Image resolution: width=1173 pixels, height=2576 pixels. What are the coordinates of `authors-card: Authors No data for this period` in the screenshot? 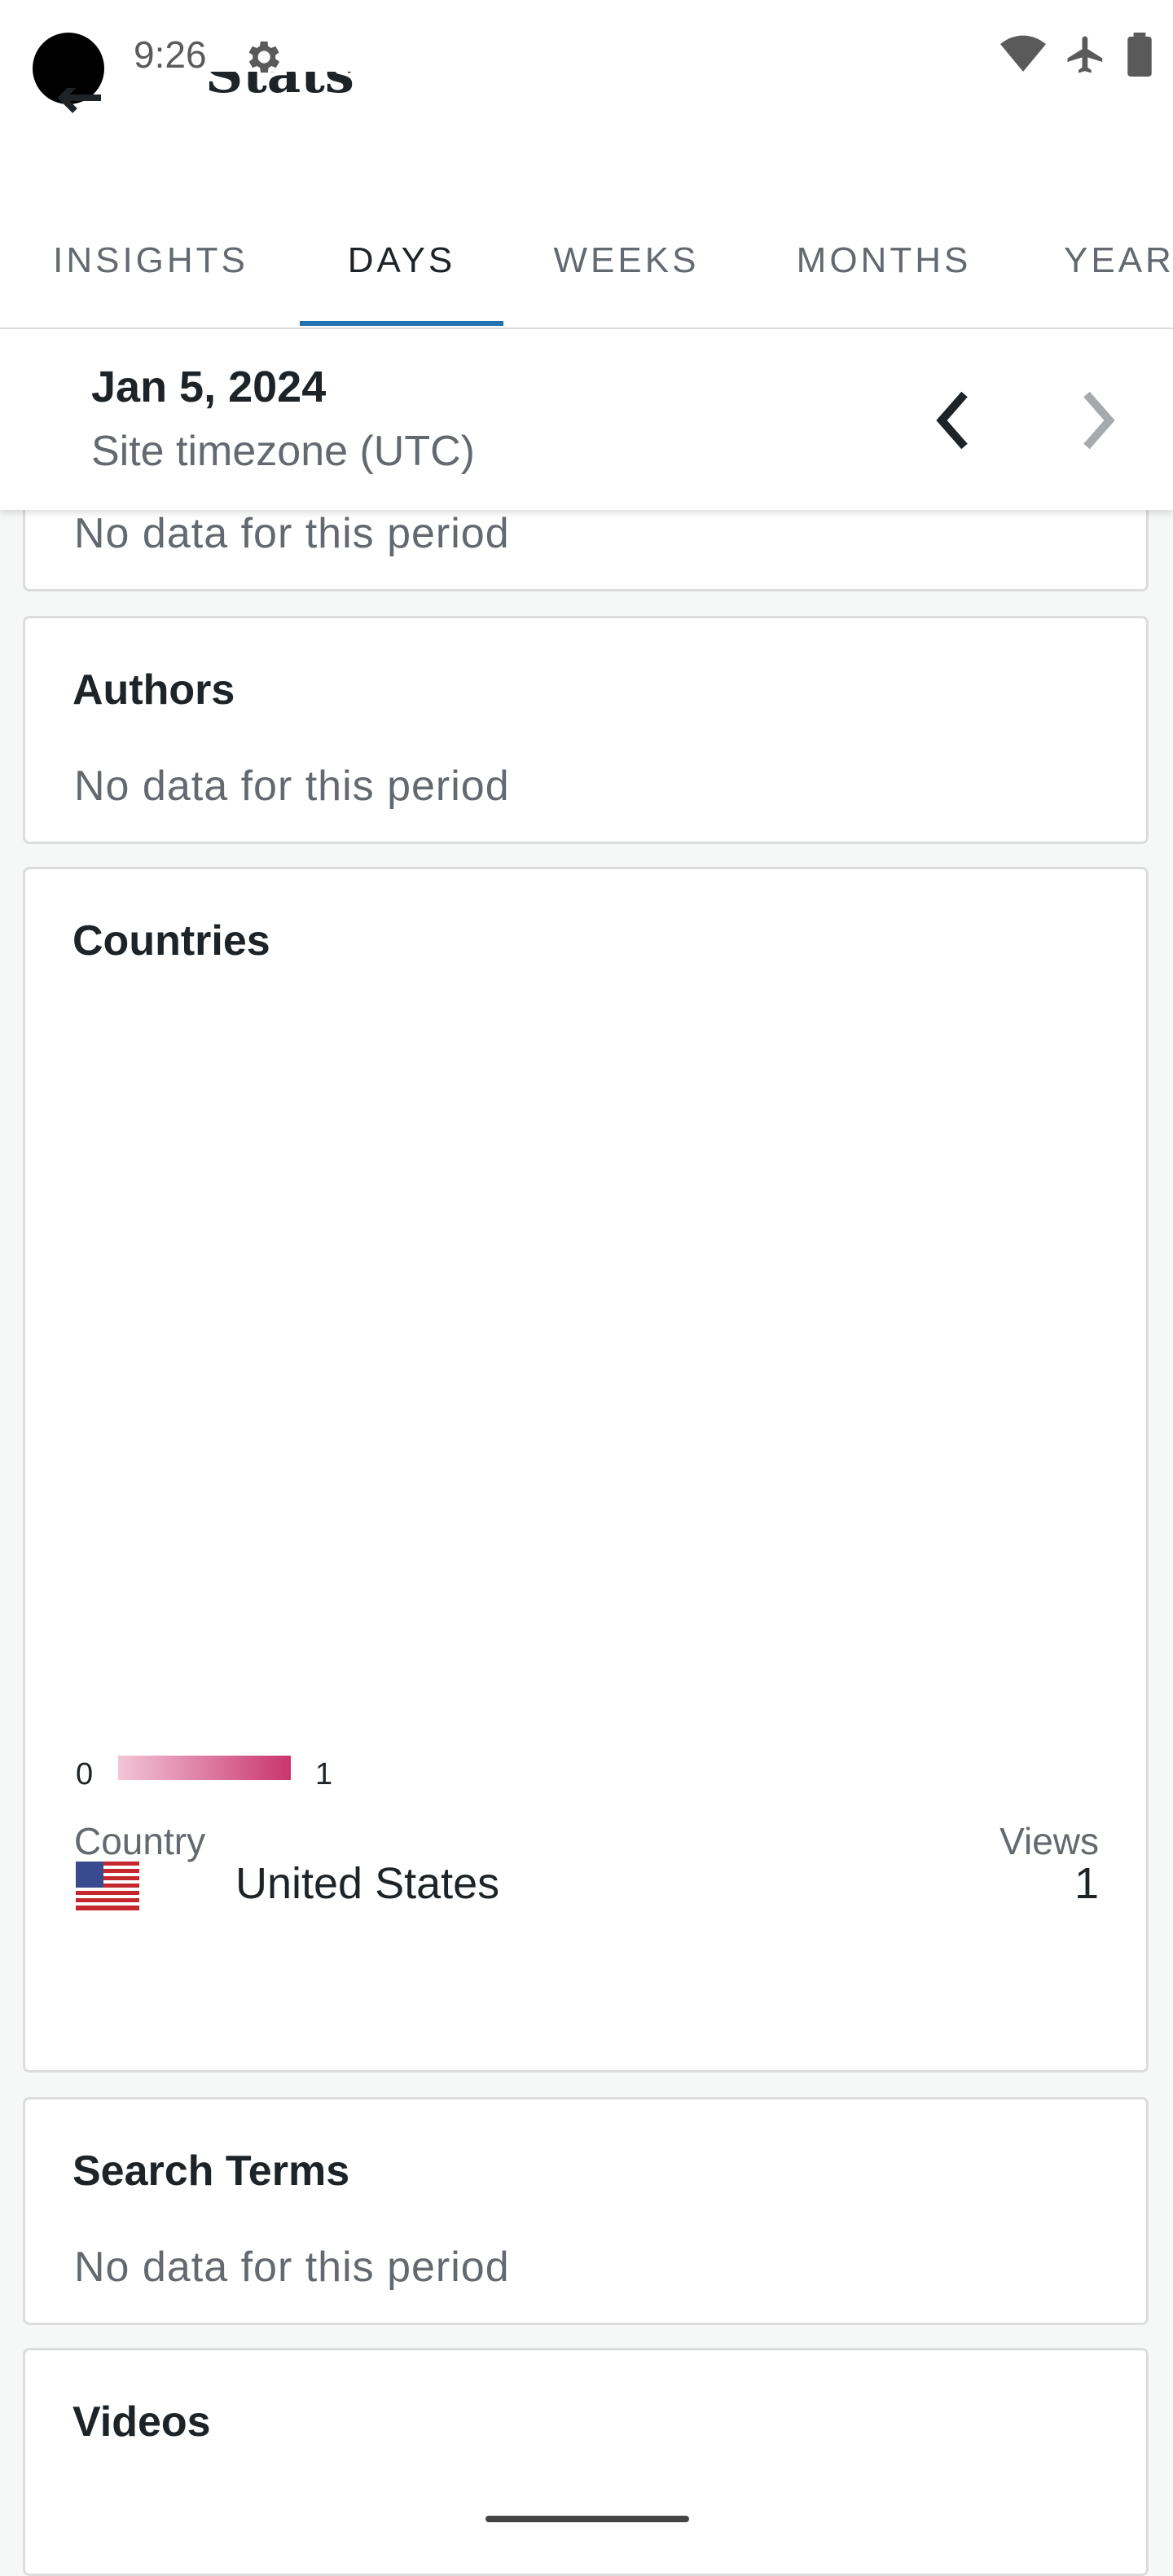 It's located at (586, 730).